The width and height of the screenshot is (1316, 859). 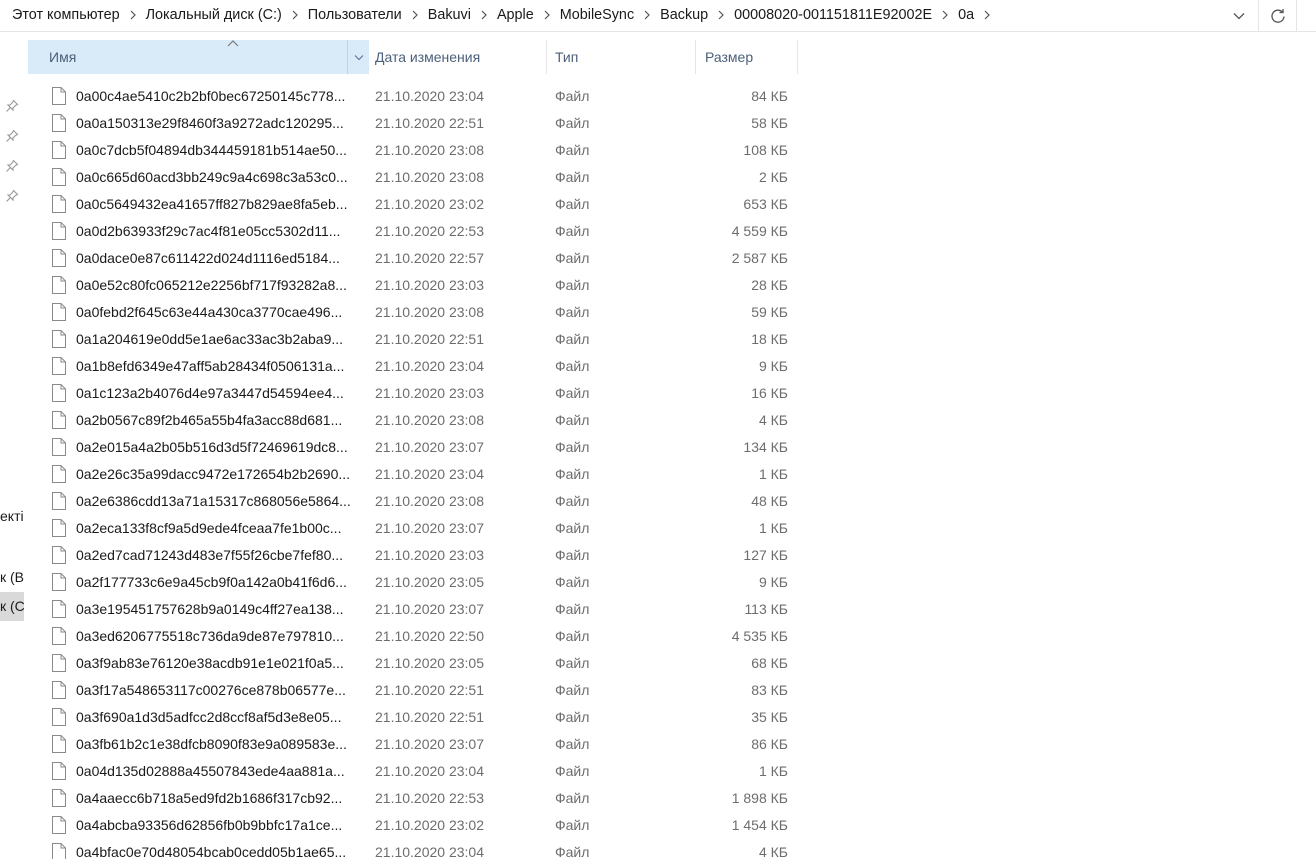 I want to click on navigation-pane: екті к (В к (С, so click(x=14, y=445).